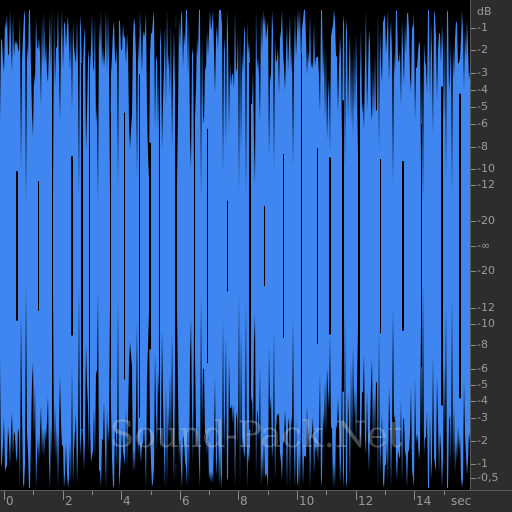 Image resolution: width=512 pixels, height=512 pixels. I want to click on db-label-top: -10, so click(486, 168).